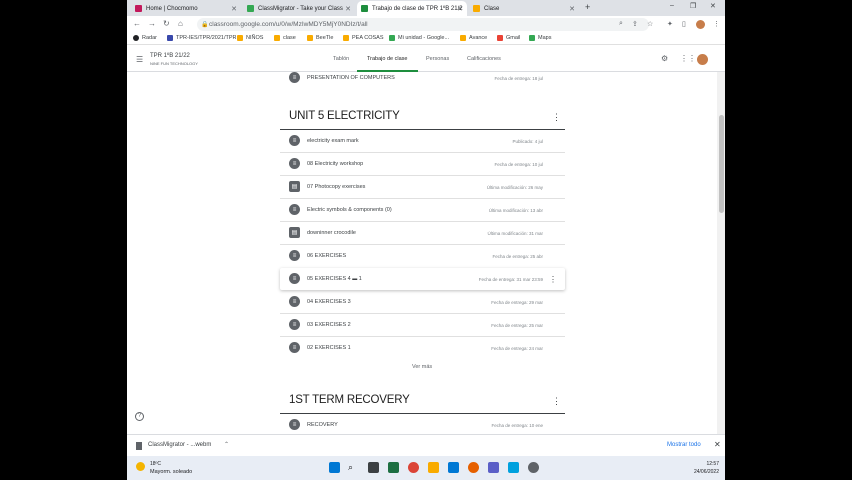 Image resolution: width=852 pixels, height=480 pixels. Describe the element at coordinates (717, 444) in the screenshot. I see `close-icon: ✕` at that location.